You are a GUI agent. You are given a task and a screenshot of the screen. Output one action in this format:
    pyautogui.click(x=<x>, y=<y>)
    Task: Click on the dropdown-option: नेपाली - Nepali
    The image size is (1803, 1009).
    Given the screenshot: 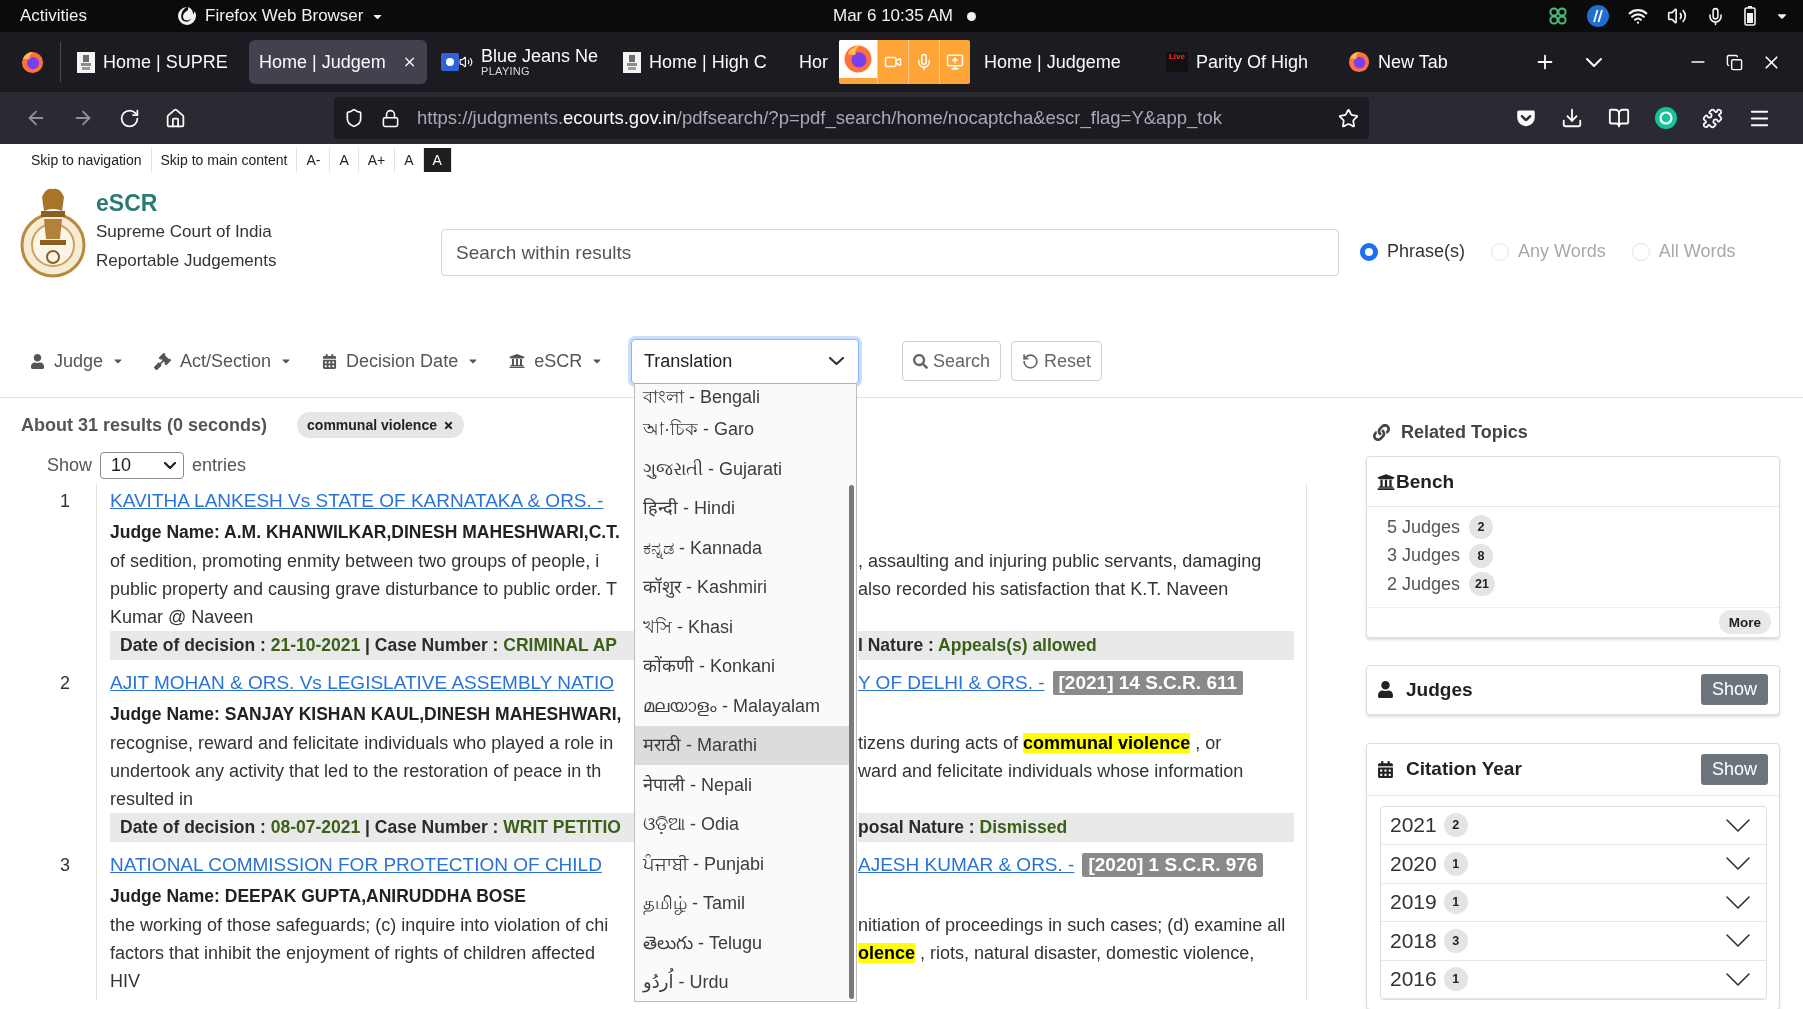 What is the action you would take?
    pyautogui.click(x=742, y=785)
    